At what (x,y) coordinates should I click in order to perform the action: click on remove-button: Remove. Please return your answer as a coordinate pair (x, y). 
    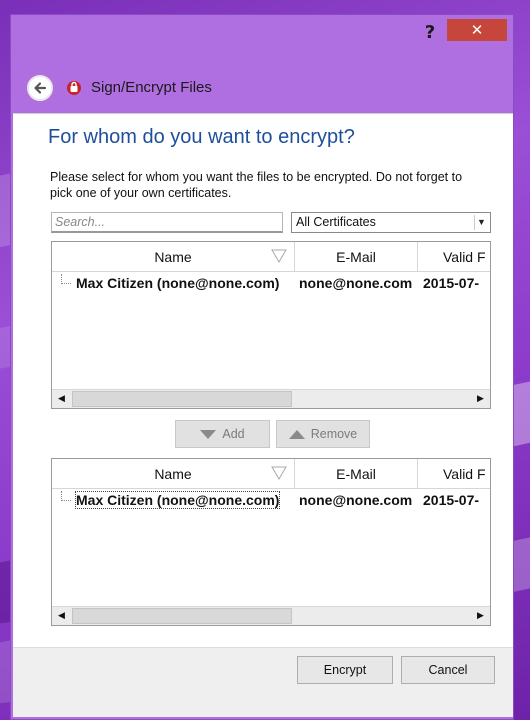
    Looking at the image, I should click on (323, 434).